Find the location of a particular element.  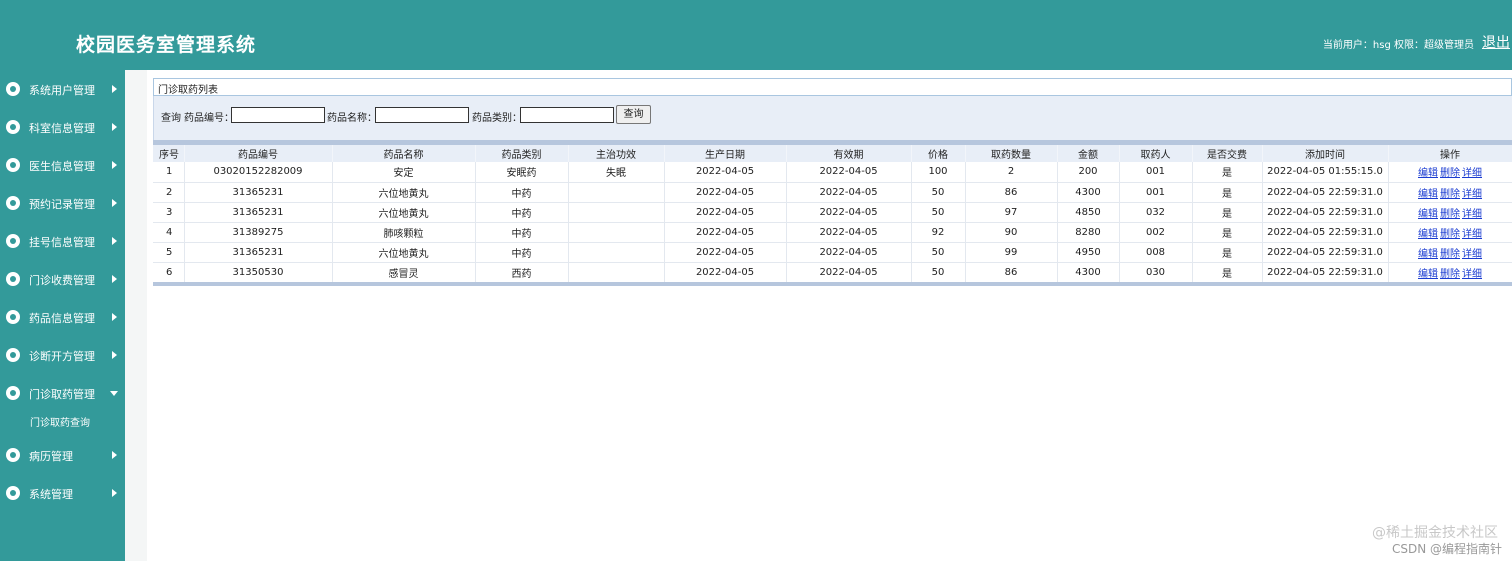

table-cell: 030 is located at coordinates (1156, 272).